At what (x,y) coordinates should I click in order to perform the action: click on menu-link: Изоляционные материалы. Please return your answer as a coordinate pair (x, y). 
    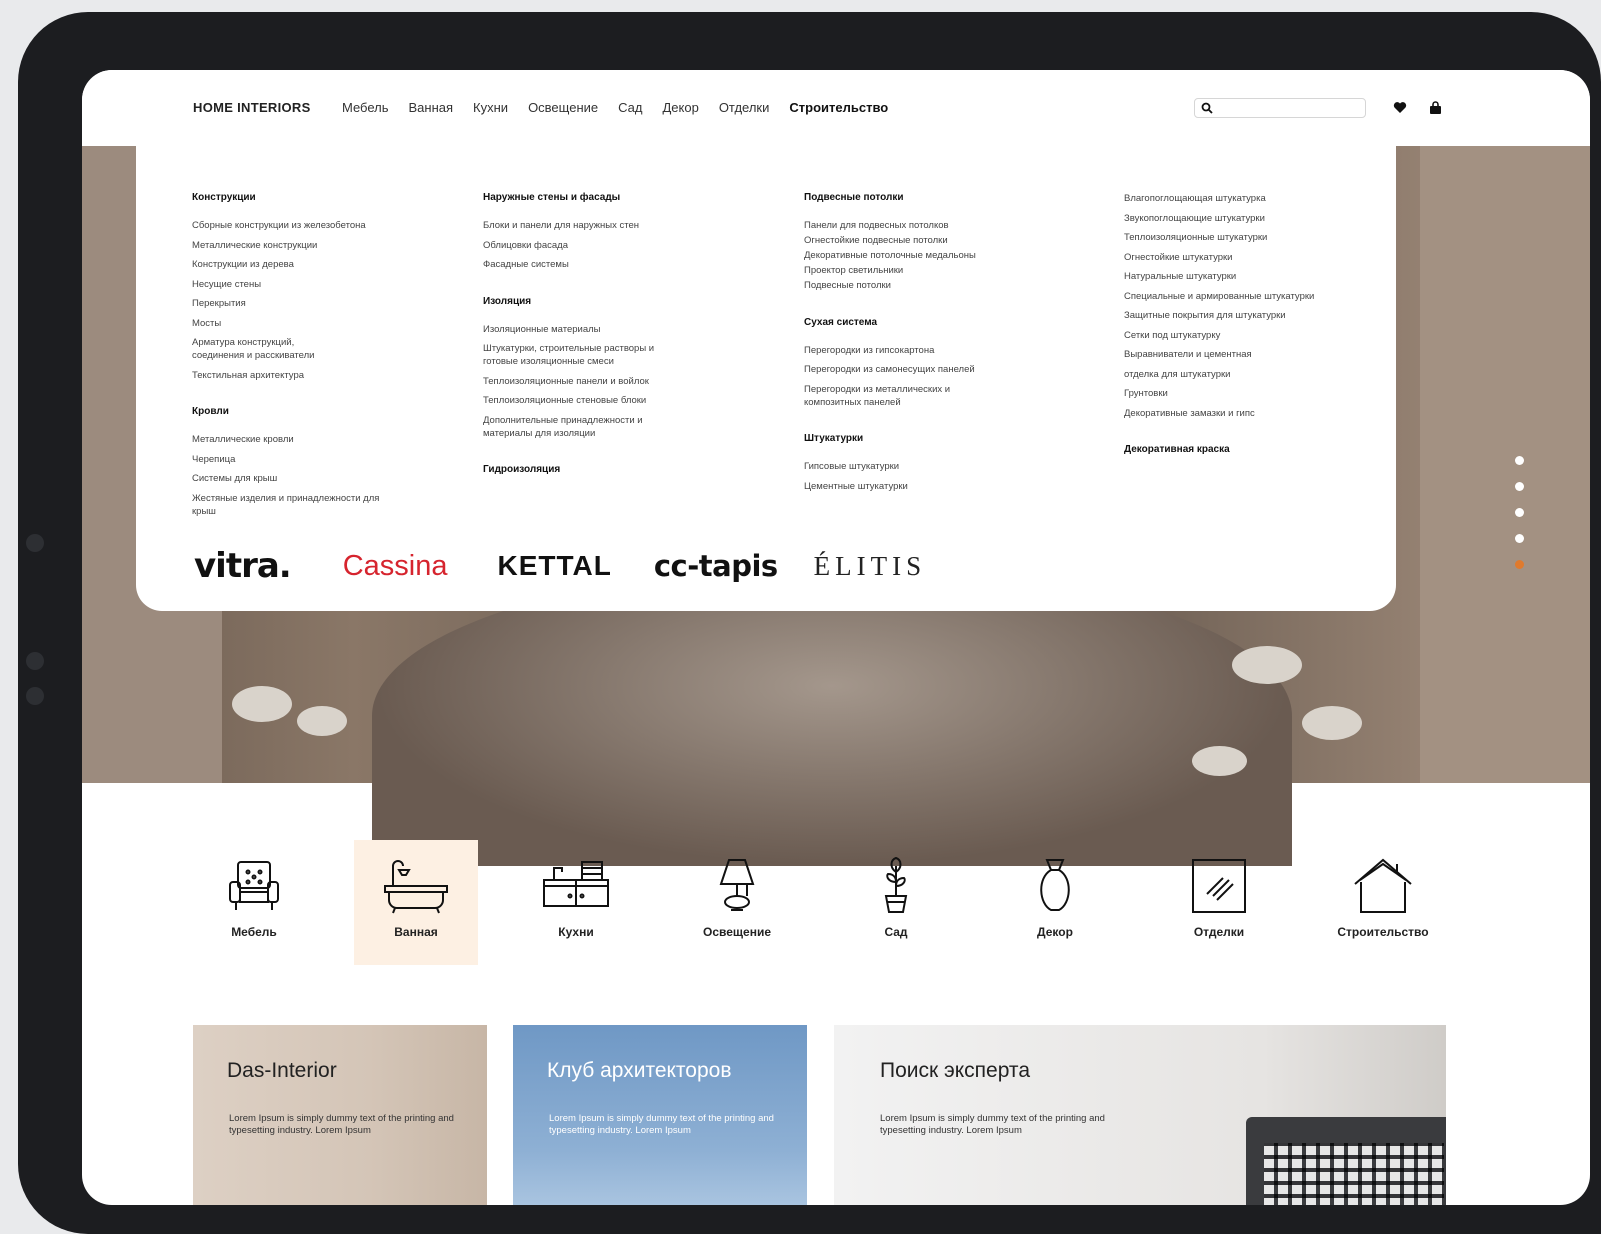
    Looking at the image, I should click on (583, 329).